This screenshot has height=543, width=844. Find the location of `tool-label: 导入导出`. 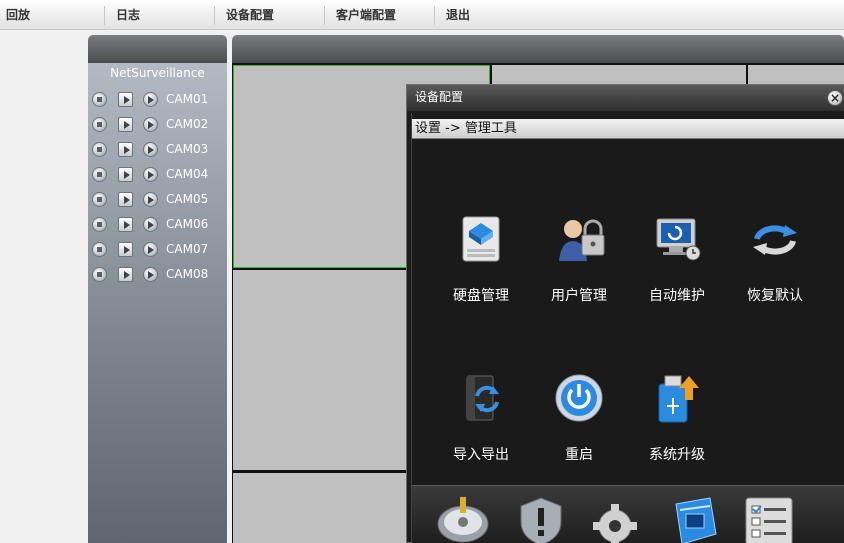

tool-label: 导入导出 is located at coordinates (481, 455).